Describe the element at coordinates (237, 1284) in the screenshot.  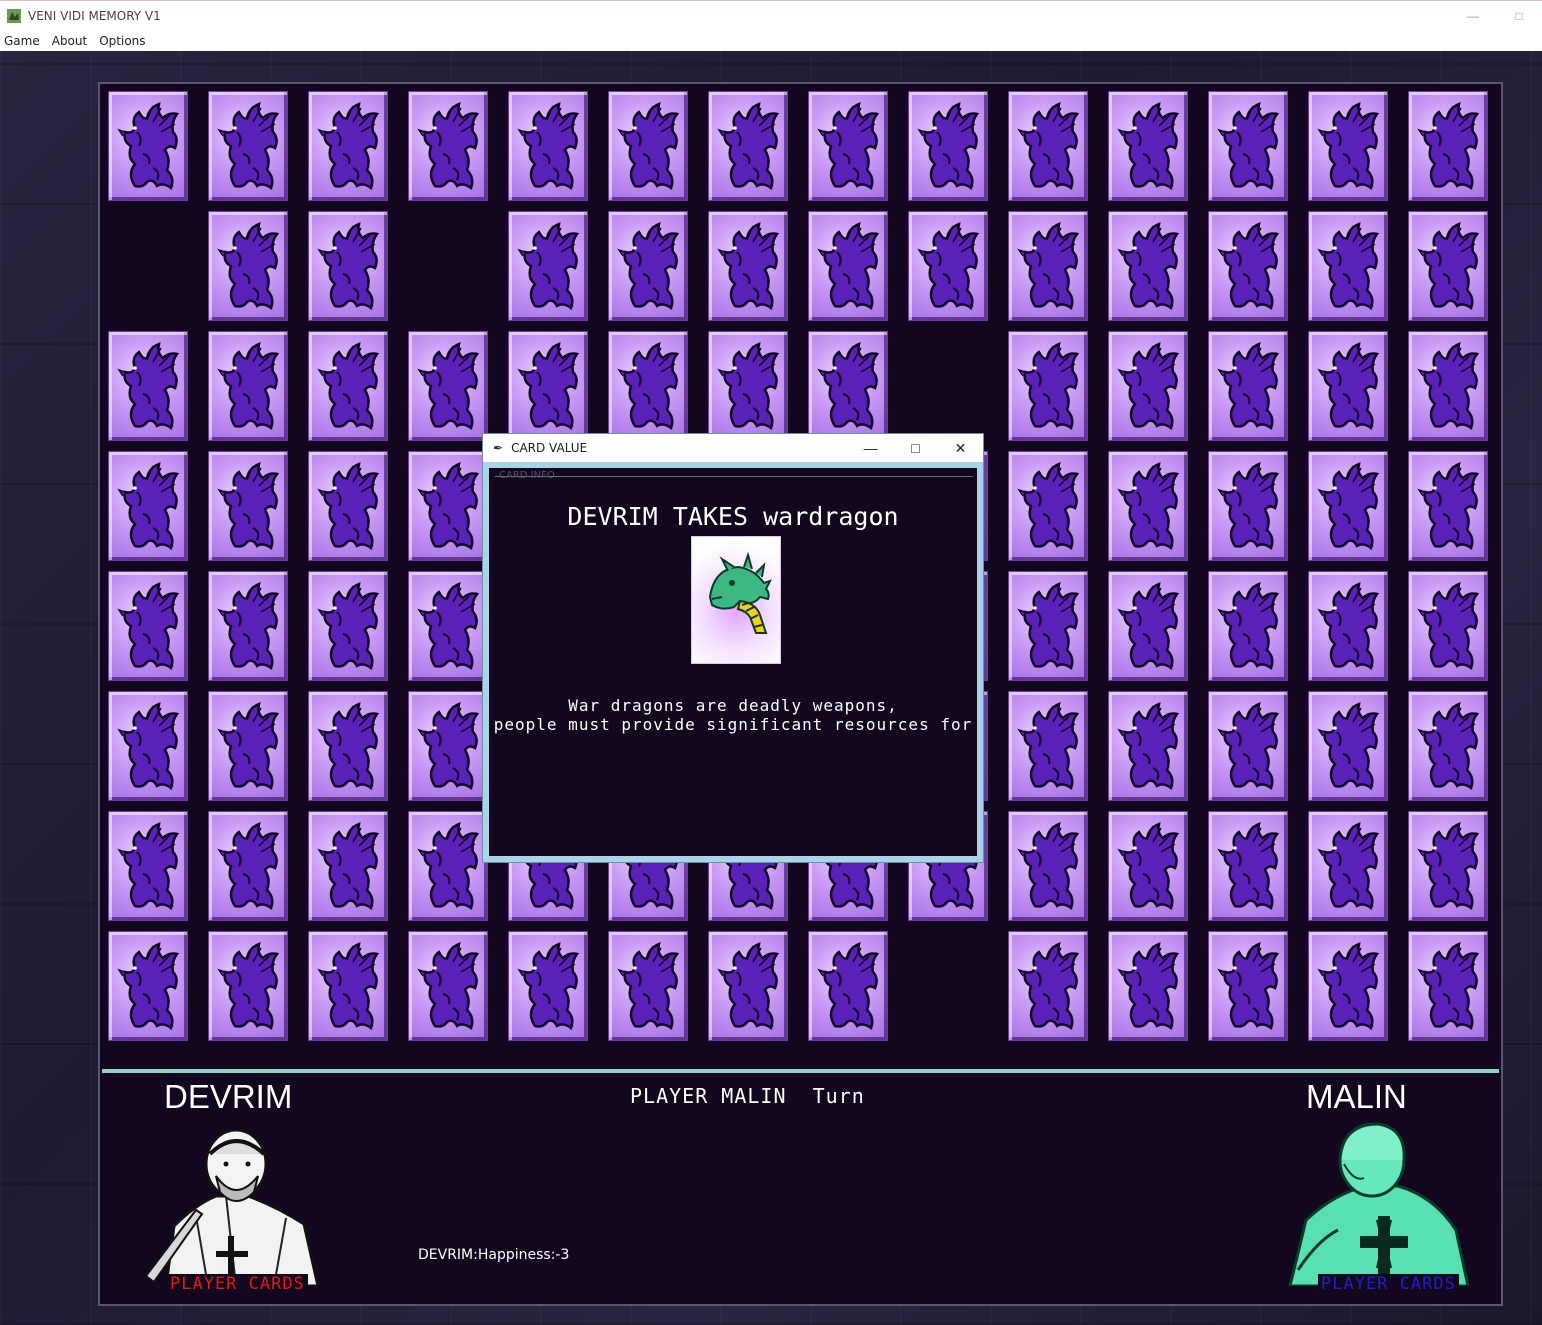
I see `player-left-cards-button: PLAYER CARDS` at that location.